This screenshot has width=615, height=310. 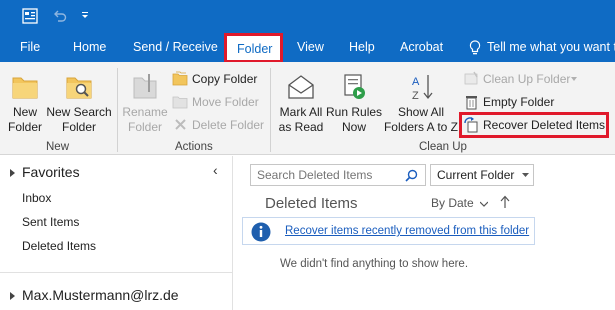 What do you see at coordinates (353, 127) in the screenshot?
I see `run-rules-label-2: Now` at bounding box center [353, 127].